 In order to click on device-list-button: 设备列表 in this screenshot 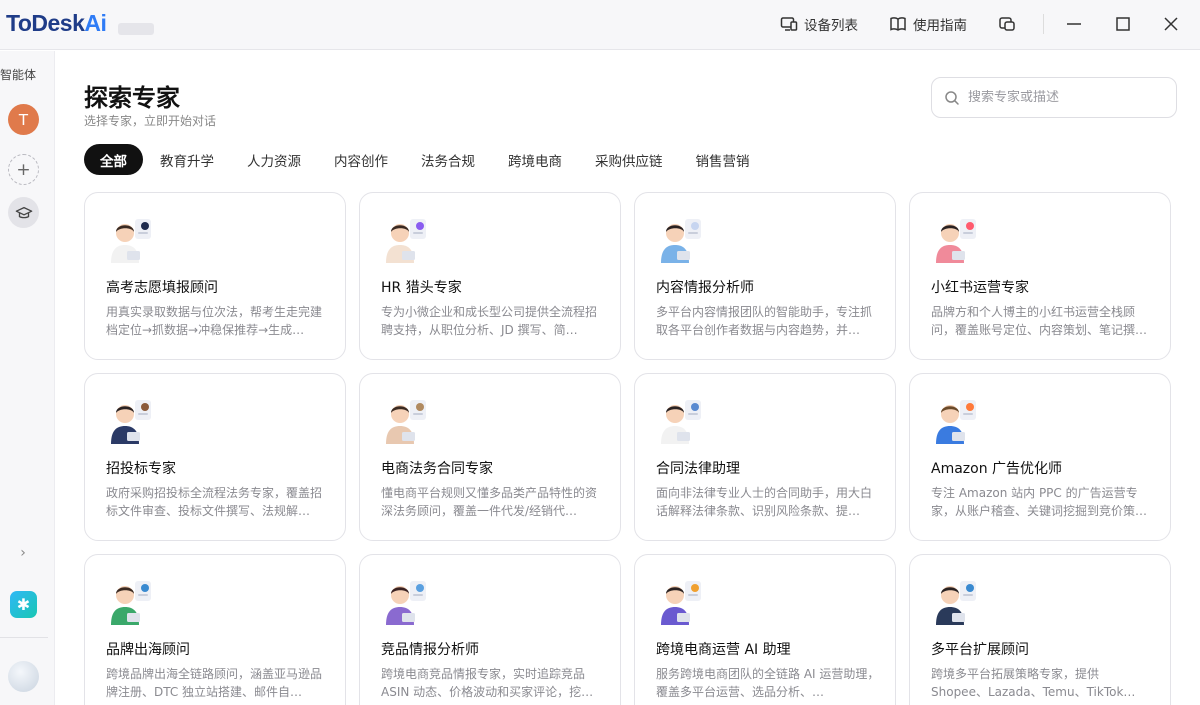, I will do `click(819, 24)`.